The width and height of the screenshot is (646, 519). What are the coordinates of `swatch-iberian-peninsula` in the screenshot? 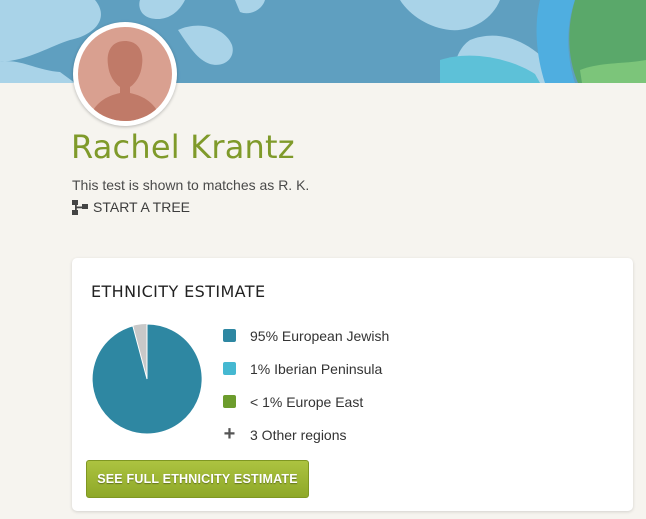 It's located at (229, 368).